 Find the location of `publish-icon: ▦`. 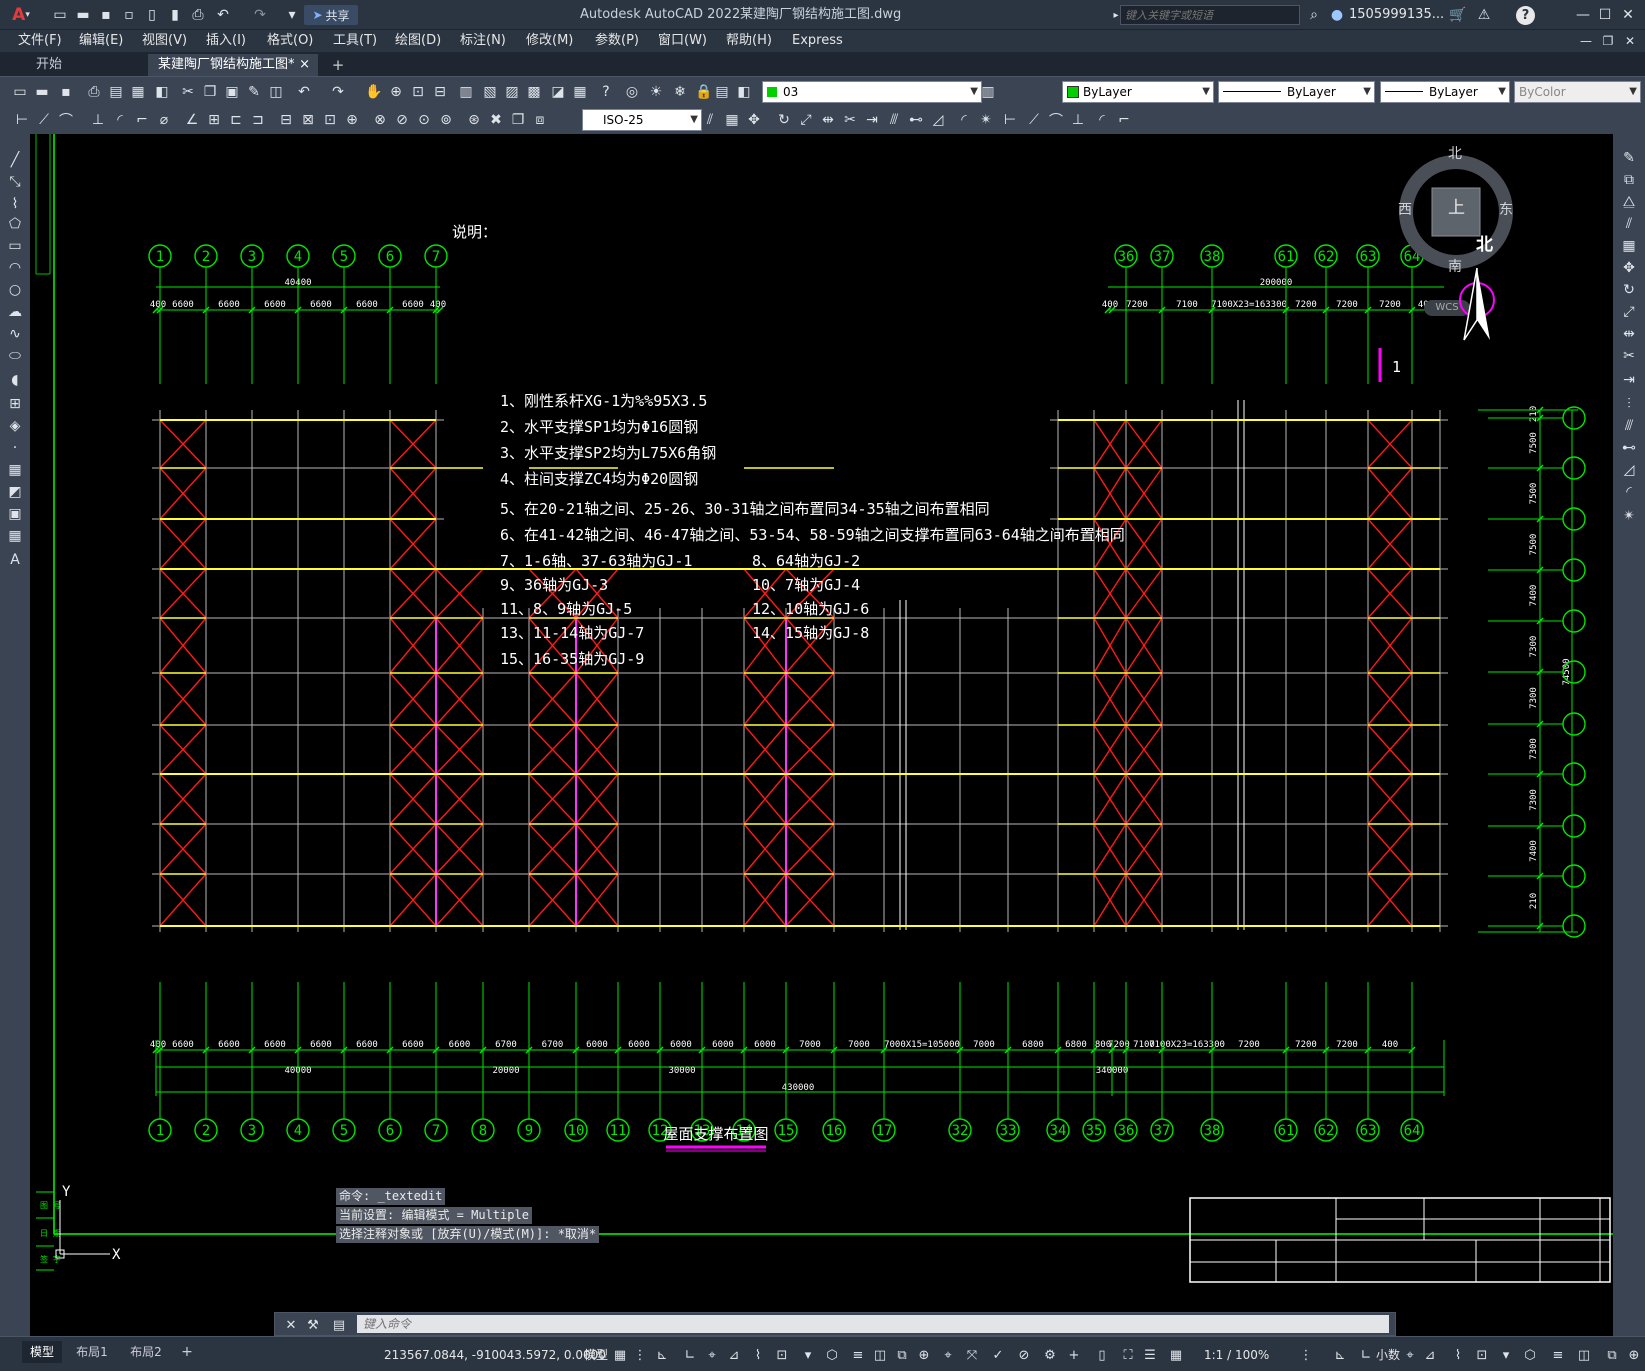

publish-icon: ▦ is located at coordinates (138, 92).